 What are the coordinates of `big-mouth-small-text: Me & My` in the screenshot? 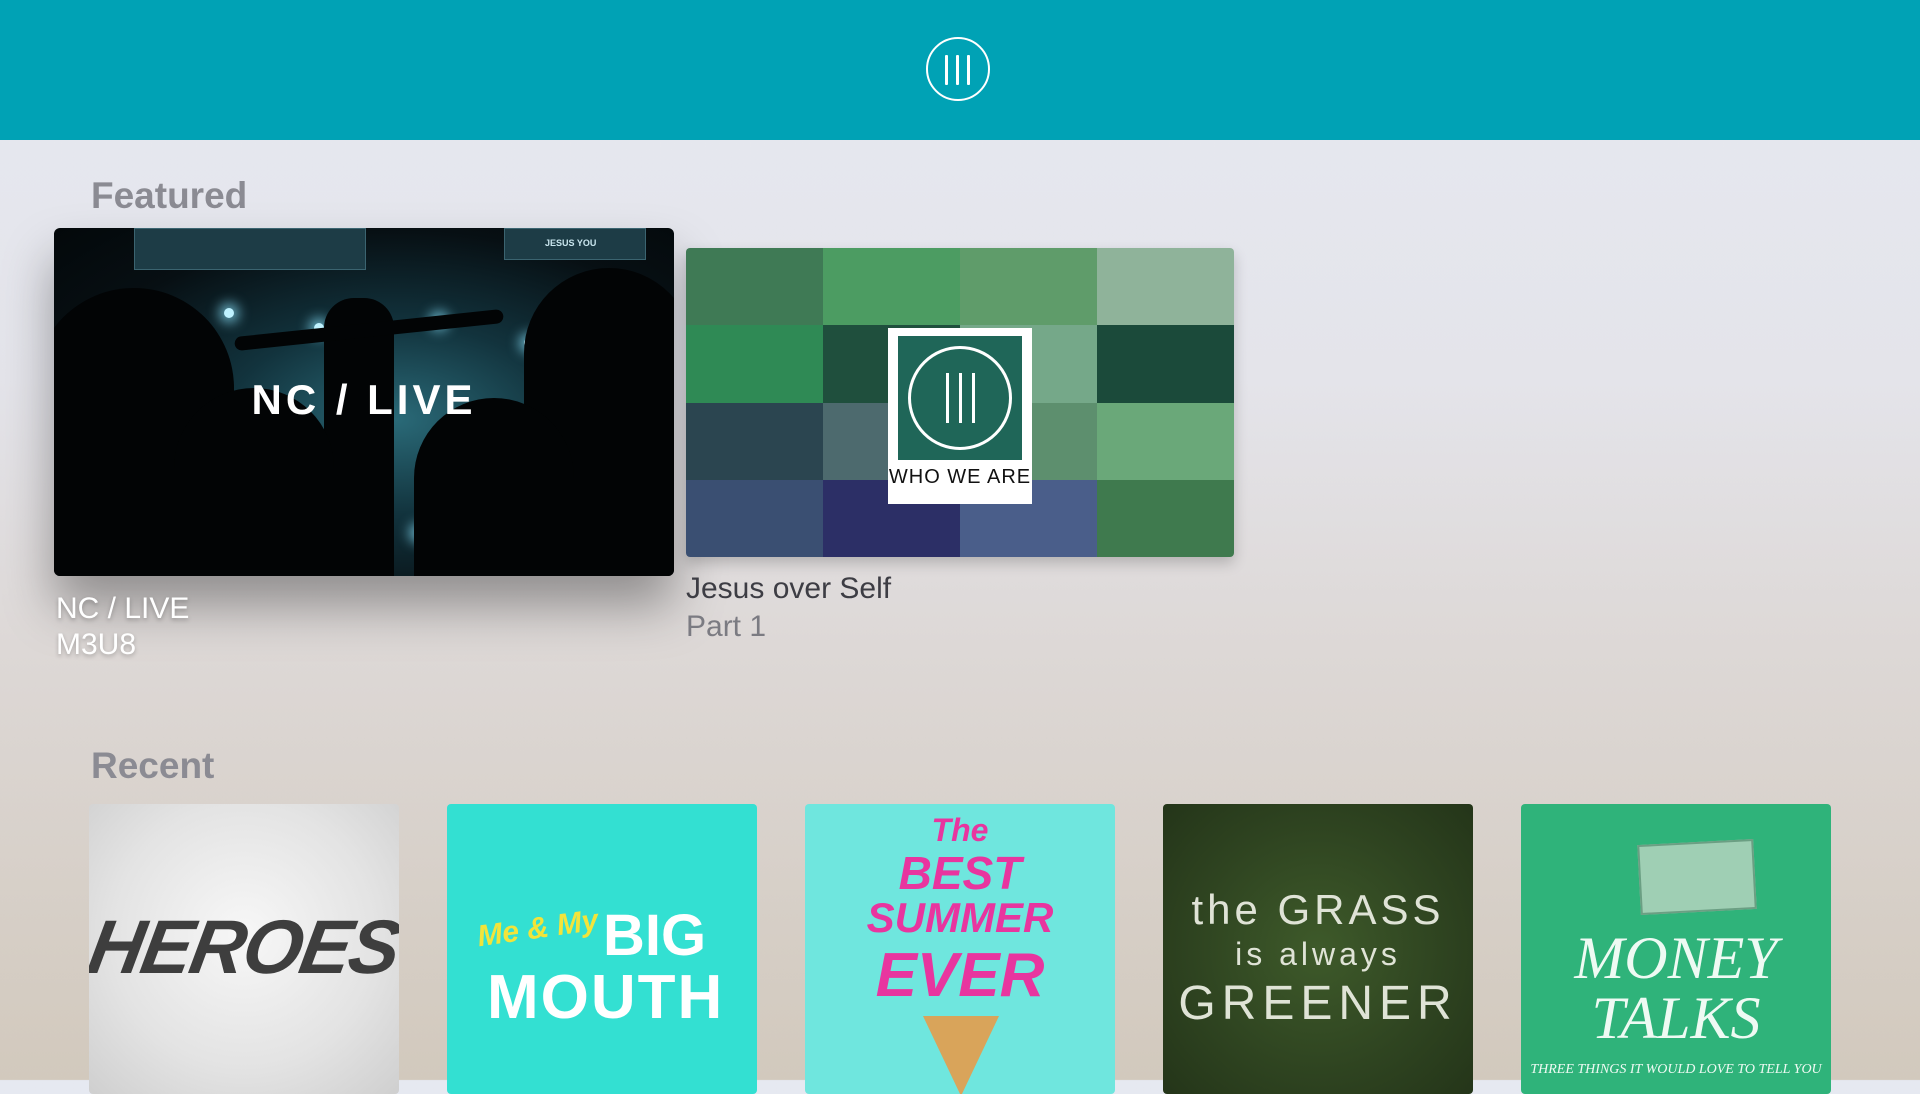 It's located at (538, 928).